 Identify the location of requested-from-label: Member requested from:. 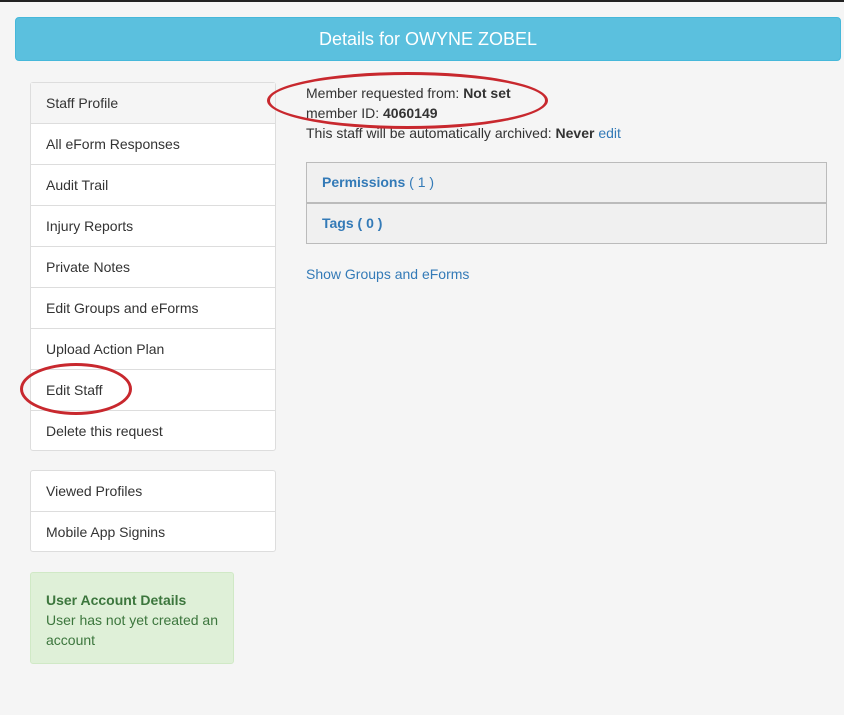
(383, 93).